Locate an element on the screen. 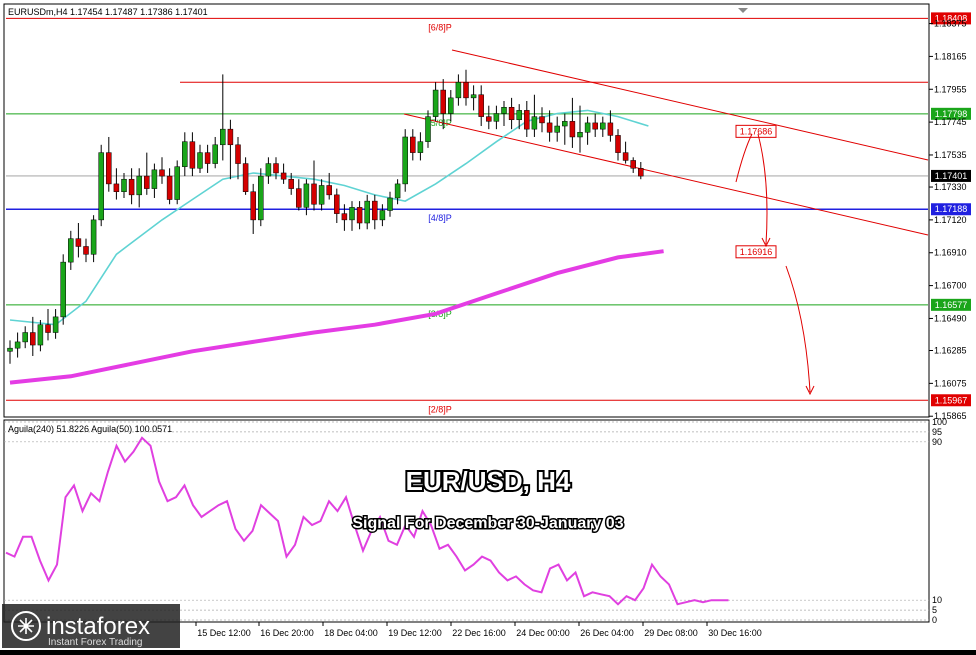 Image resolution: width=976 pixels, height=655 pixels. x-tick-label: 26 Dec 04:00 is located at coordinates (607, 633).